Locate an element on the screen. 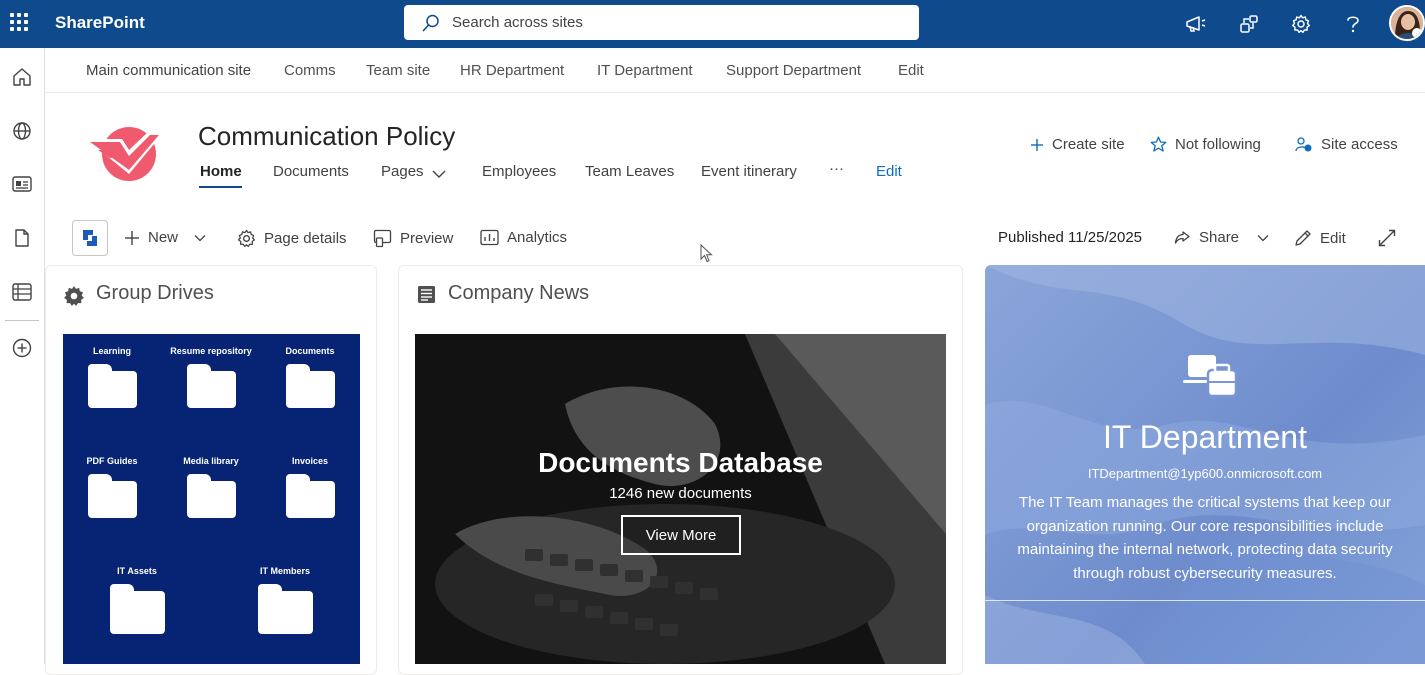 The height and width of the screenshot is (675, 1425). site-nav-edit: Edit is located at coordinates (889, 171).